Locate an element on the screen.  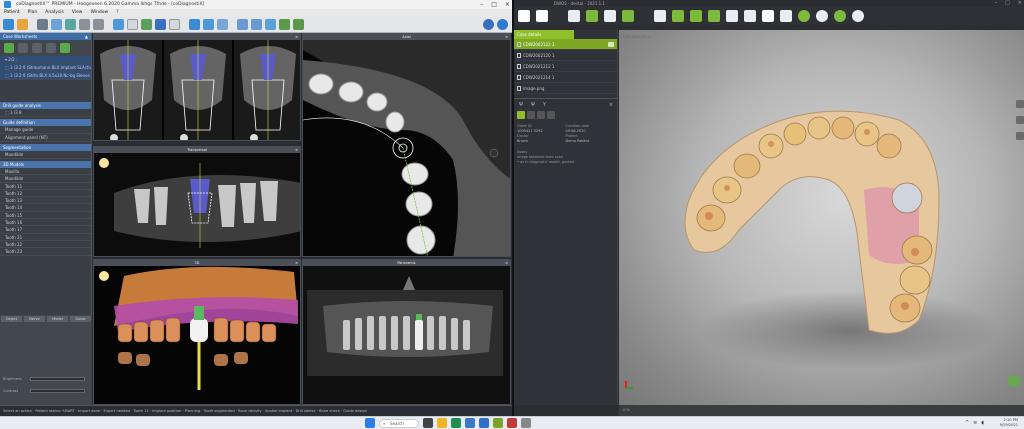
tab-info is located at coordinates (521, 115).